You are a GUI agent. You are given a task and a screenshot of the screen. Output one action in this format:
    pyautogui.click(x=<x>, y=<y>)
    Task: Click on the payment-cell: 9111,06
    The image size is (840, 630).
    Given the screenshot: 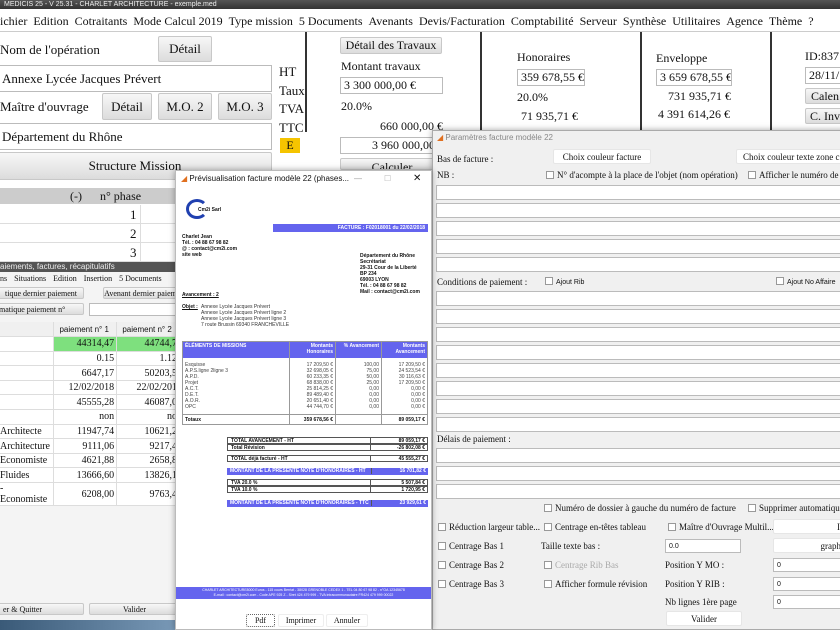 What is the action you would take?
    pyautogui.click(x=85, y=446)
    